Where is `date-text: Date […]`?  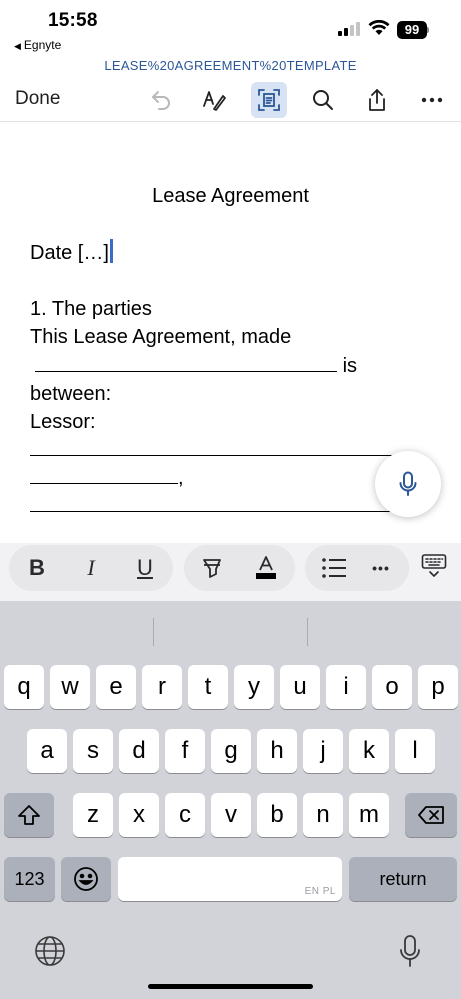 date-text: Date […] is located at coordinates (69, 253).